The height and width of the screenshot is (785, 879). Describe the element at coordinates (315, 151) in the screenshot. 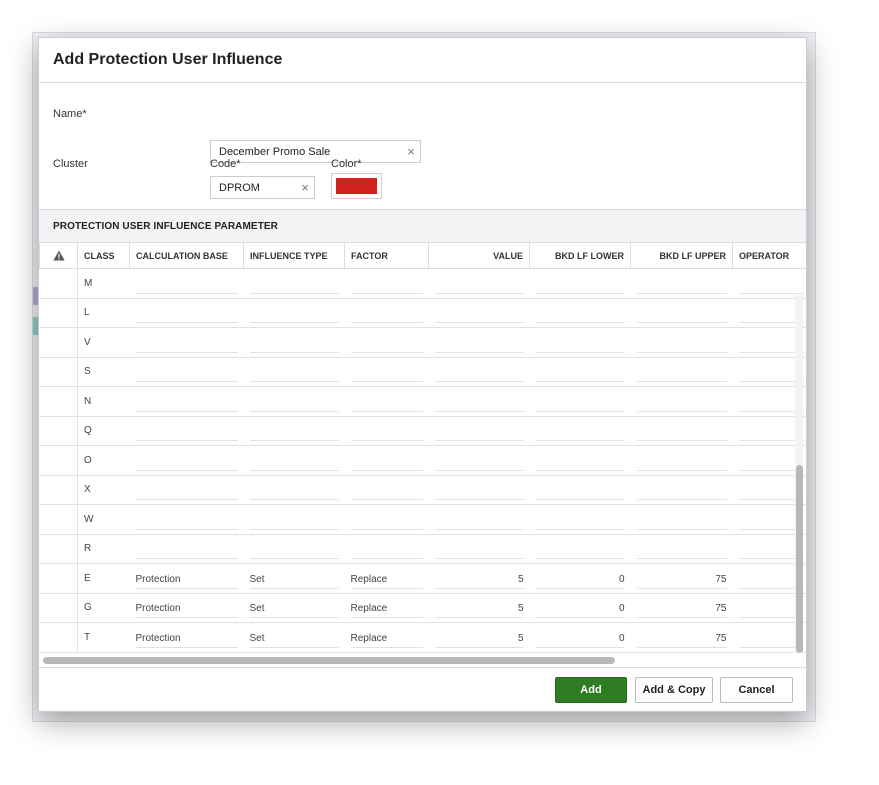

I see `name-field: ×` at that location.